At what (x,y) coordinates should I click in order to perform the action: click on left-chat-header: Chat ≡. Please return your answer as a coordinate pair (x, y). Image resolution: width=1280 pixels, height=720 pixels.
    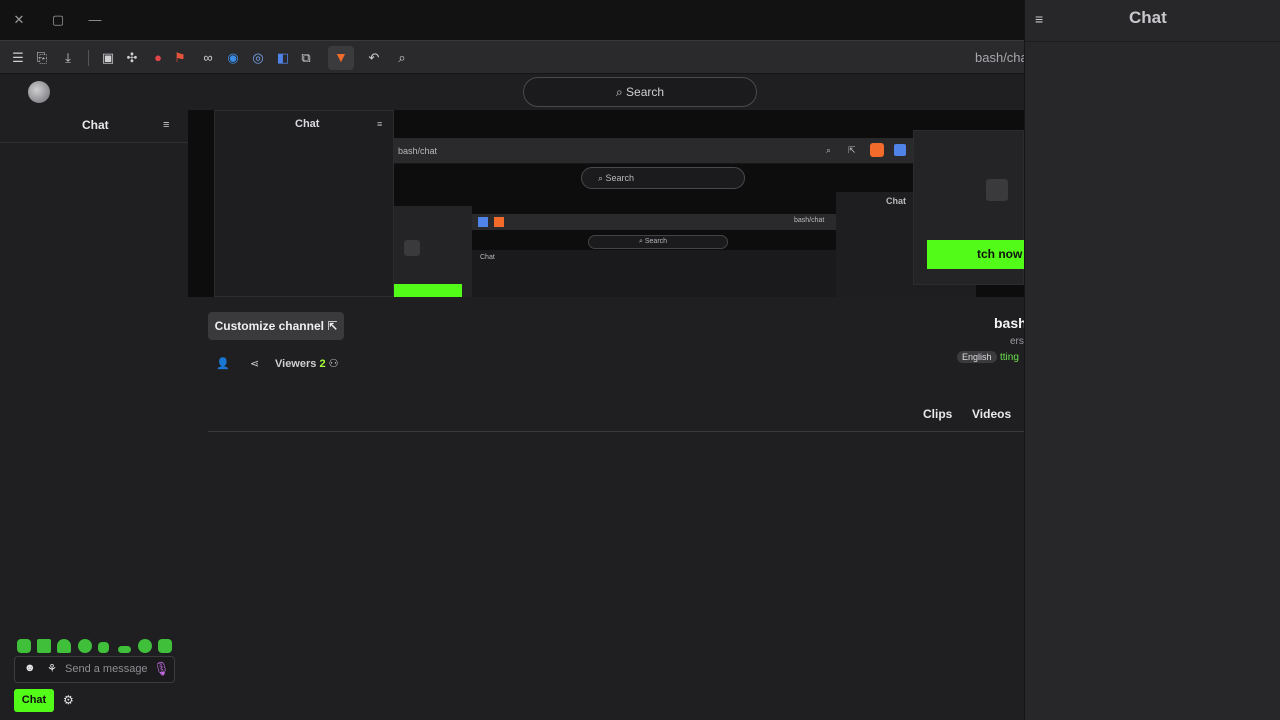
    Looking at the image, I should click on (94, 126).